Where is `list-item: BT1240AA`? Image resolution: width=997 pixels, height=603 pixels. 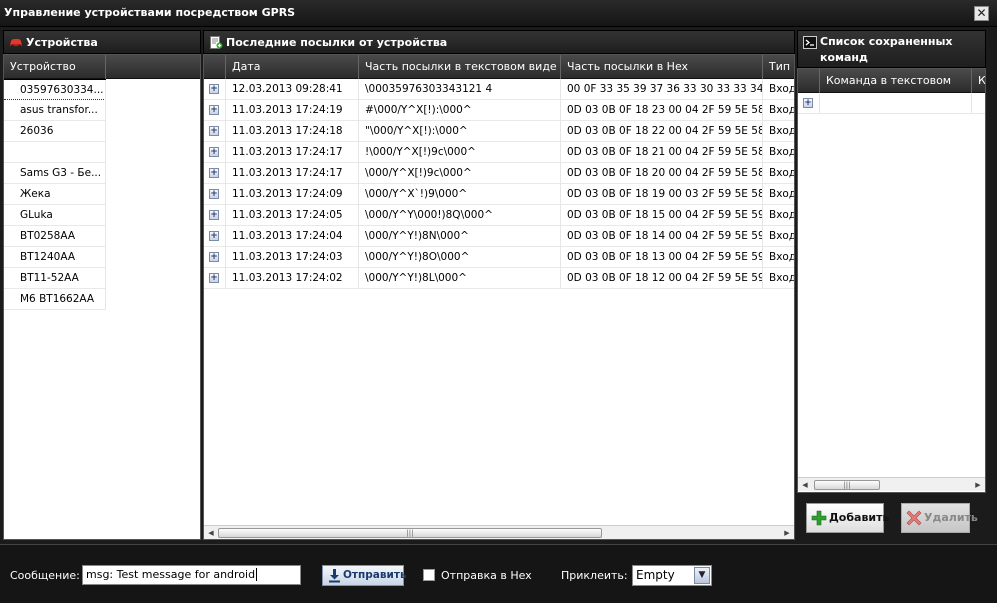 list-item: BT1240AA is located at coordinates (55, 257).